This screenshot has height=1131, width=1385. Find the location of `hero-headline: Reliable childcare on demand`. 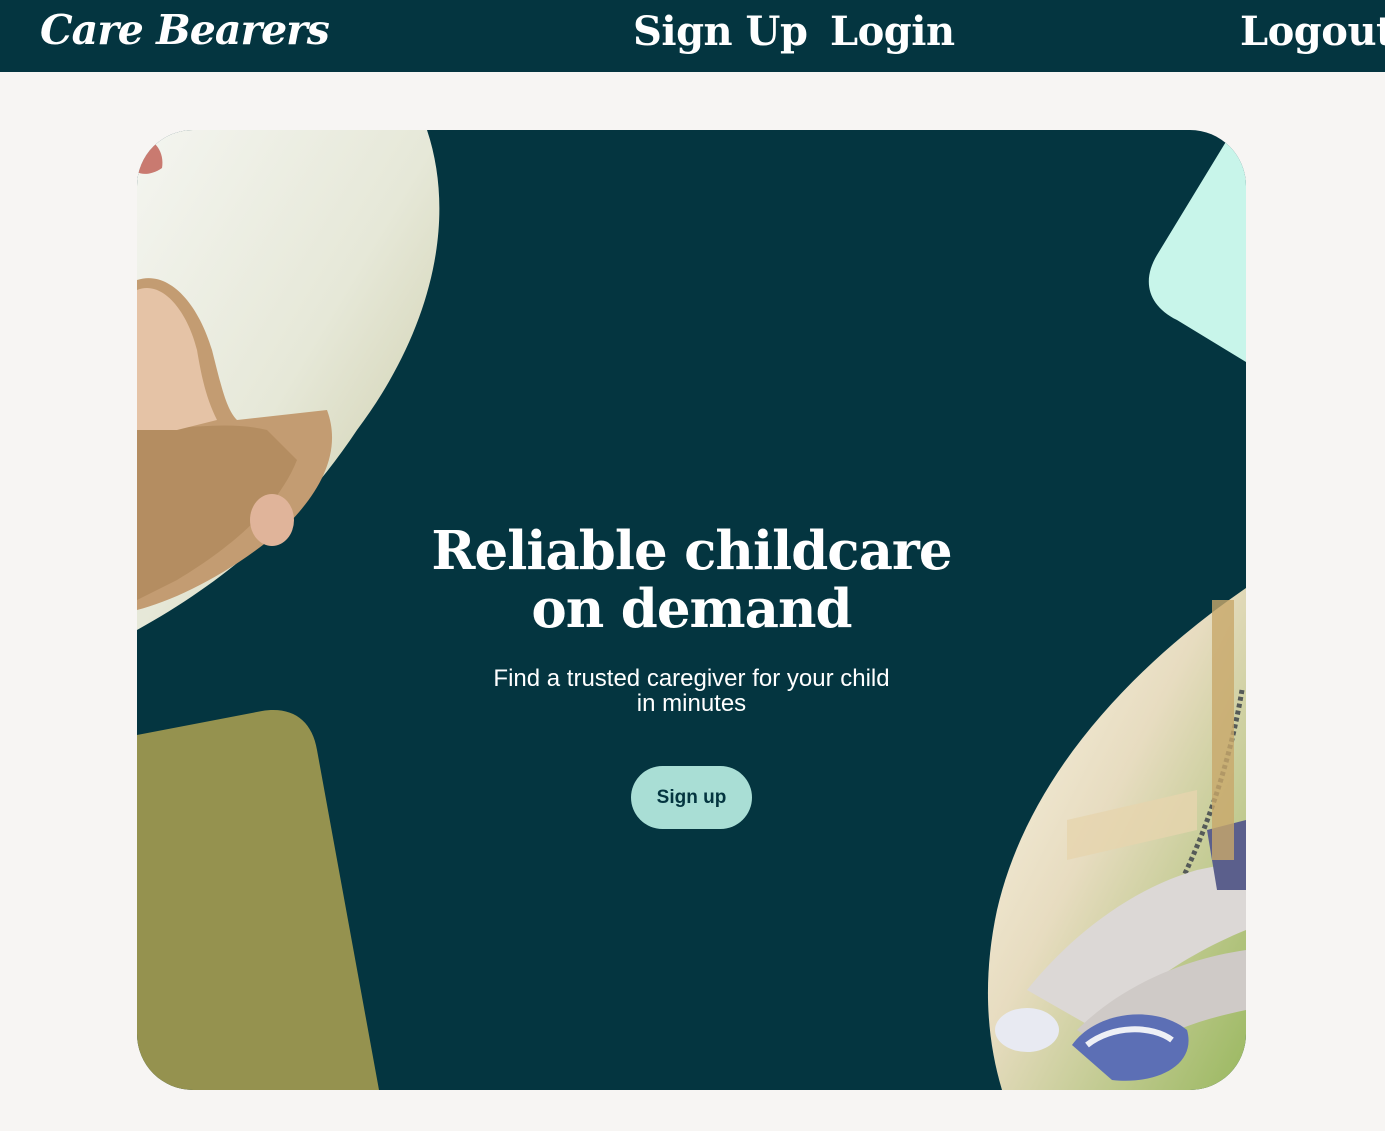

hero-headline: Reliable childcare on demand is located at coordinates (691, 580).